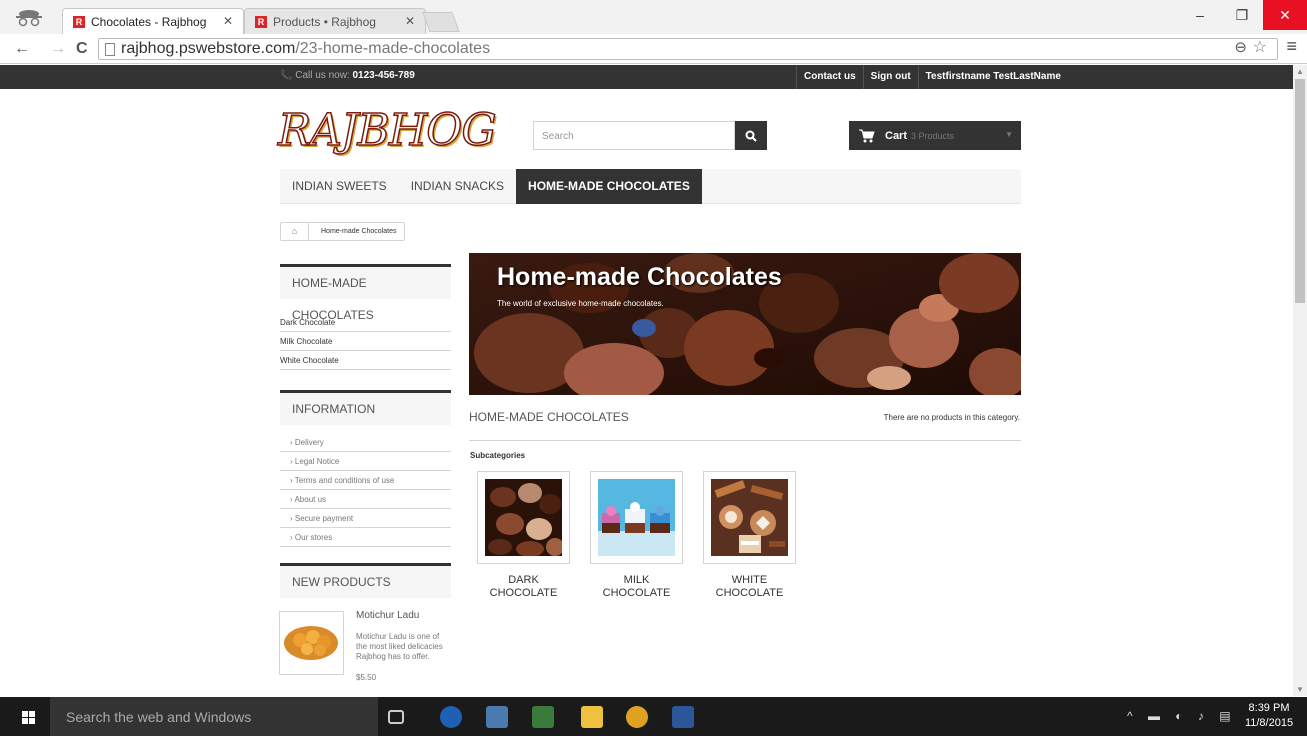 The height and width of the screenshot is (736, 1307). Describe the element at coordinates (451, 717) in the screenshot. I see `edge-browser-icon` at that location.